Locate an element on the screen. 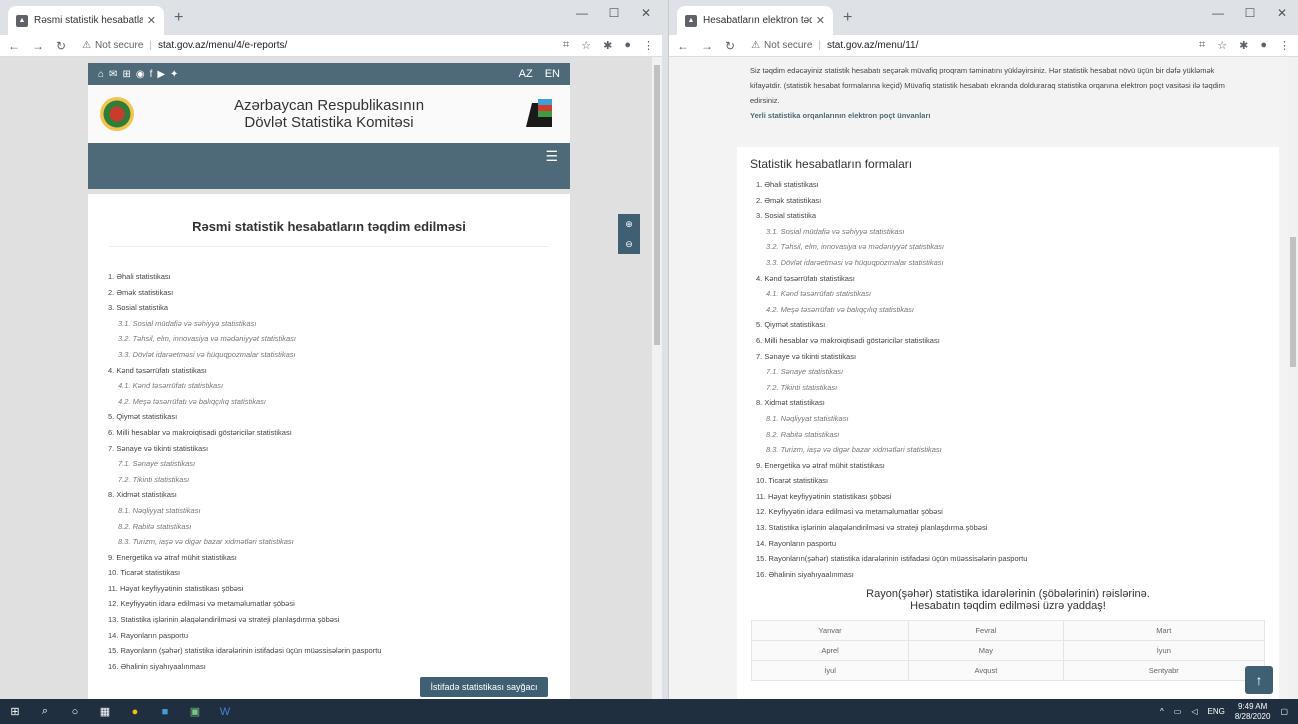 The width and height of the screenshot is (1298, 724). volume-icon: ◁ is located at coordinates (1194, 711).